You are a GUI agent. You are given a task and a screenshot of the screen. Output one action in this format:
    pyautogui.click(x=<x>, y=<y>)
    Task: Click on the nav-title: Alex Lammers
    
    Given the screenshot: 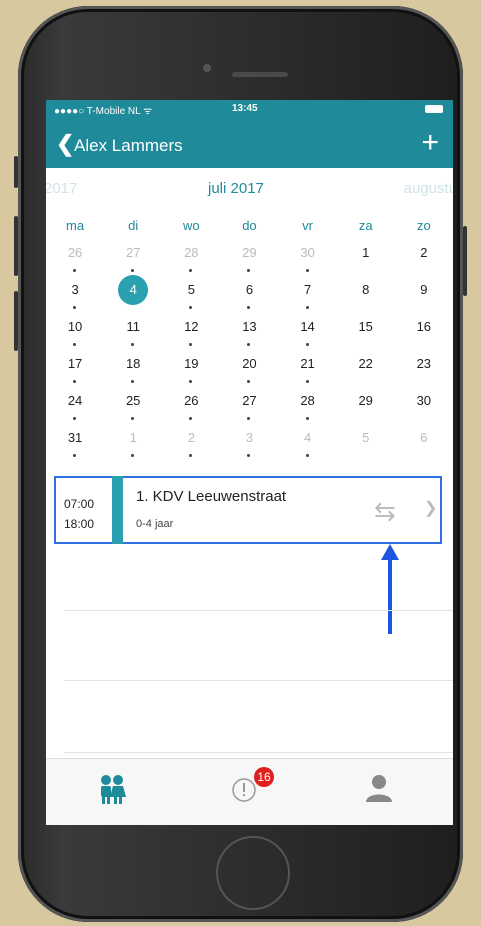 What is the action you would take?
    pyautogui.click(x=128, y=146)
    